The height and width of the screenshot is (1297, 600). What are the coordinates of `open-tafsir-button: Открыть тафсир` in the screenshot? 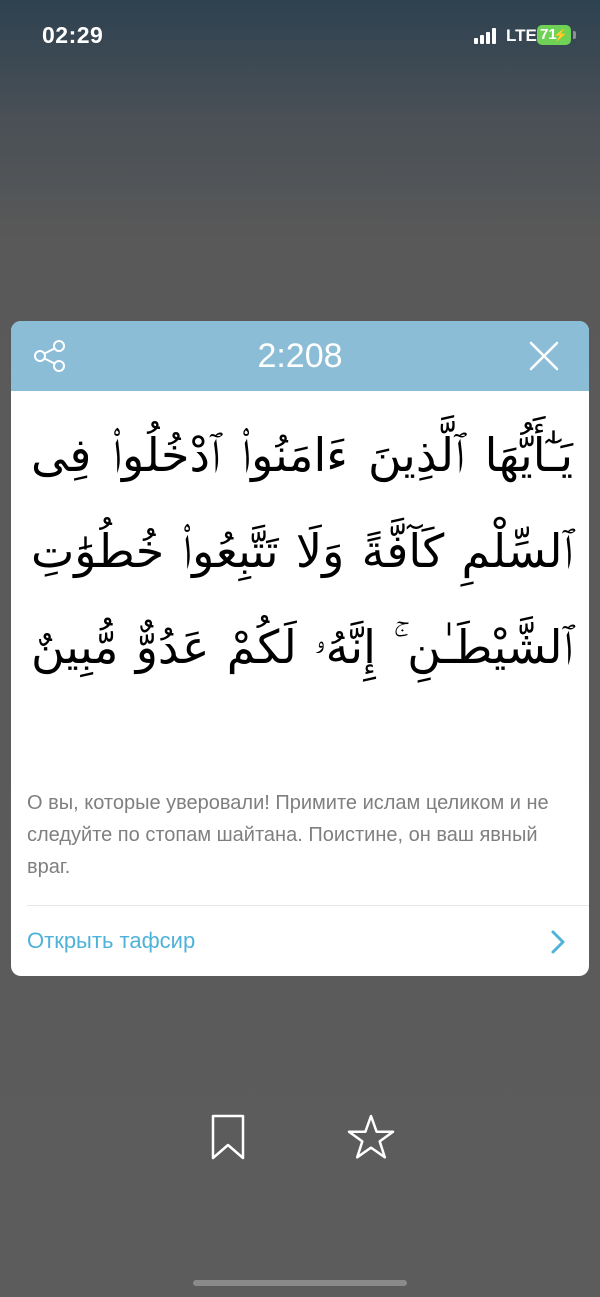 It's located at (300, 941).